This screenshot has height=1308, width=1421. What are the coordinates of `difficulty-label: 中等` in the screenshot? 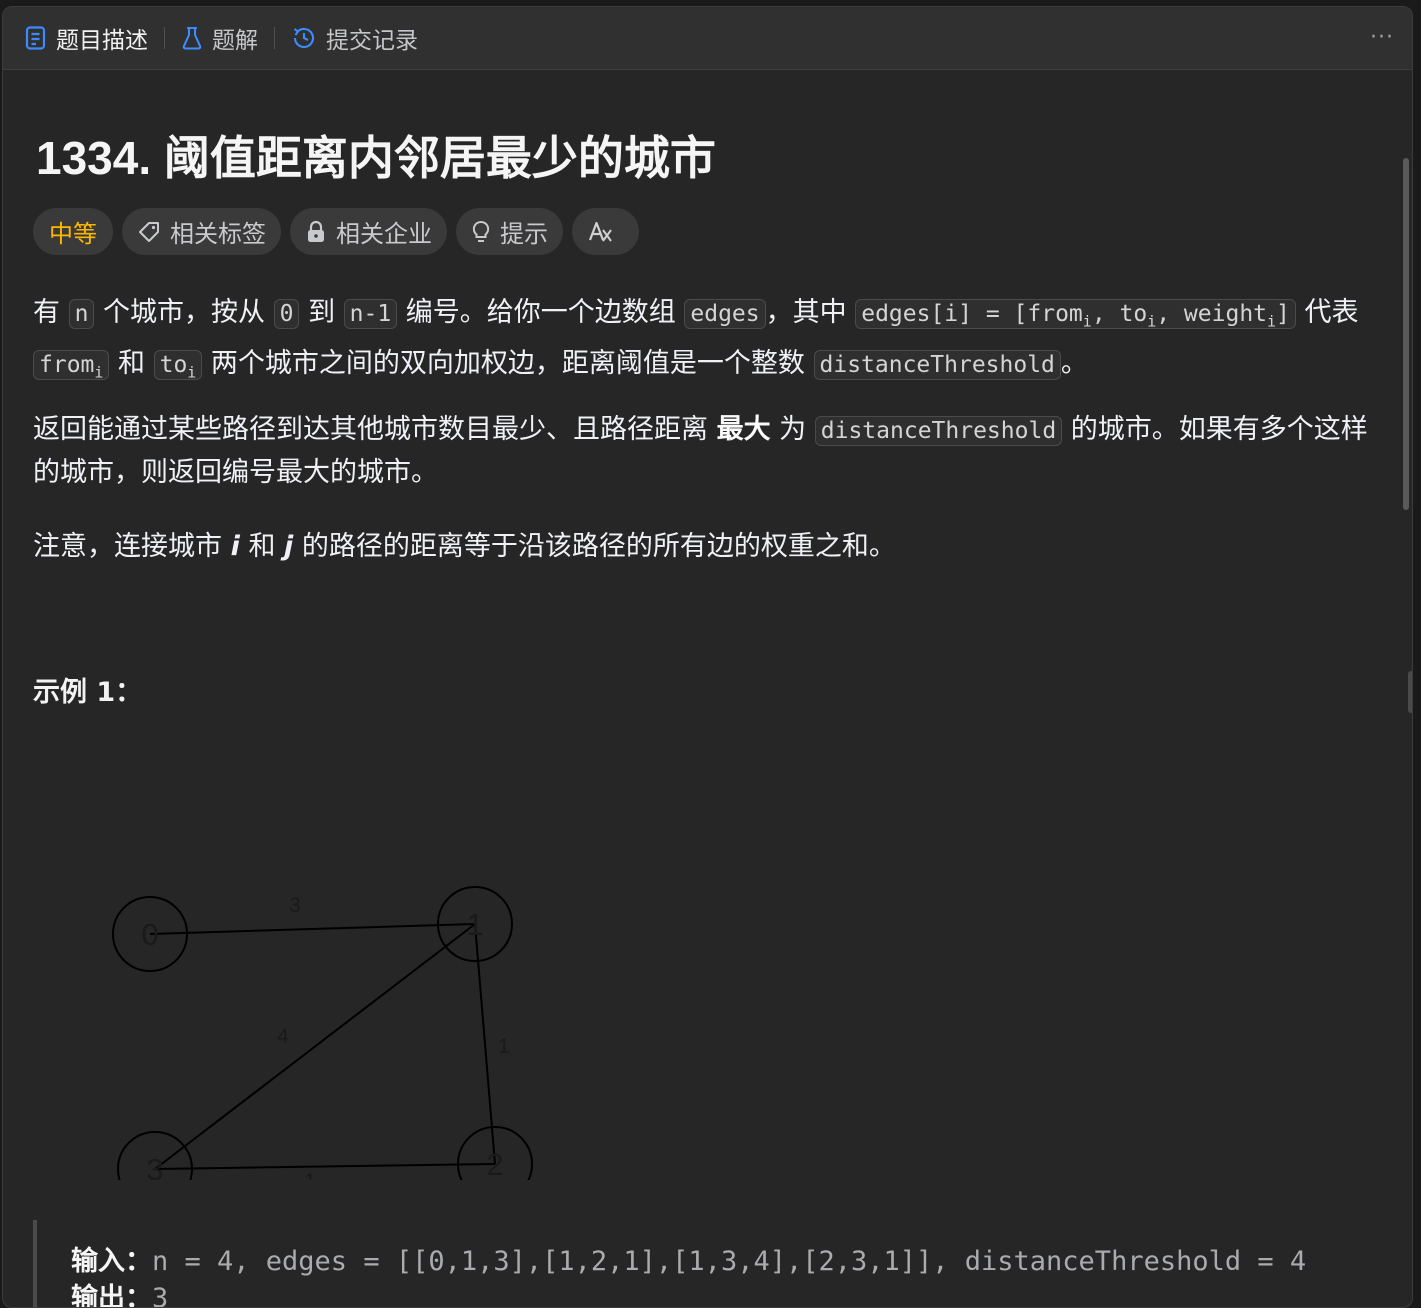 It's located at (73, 234).